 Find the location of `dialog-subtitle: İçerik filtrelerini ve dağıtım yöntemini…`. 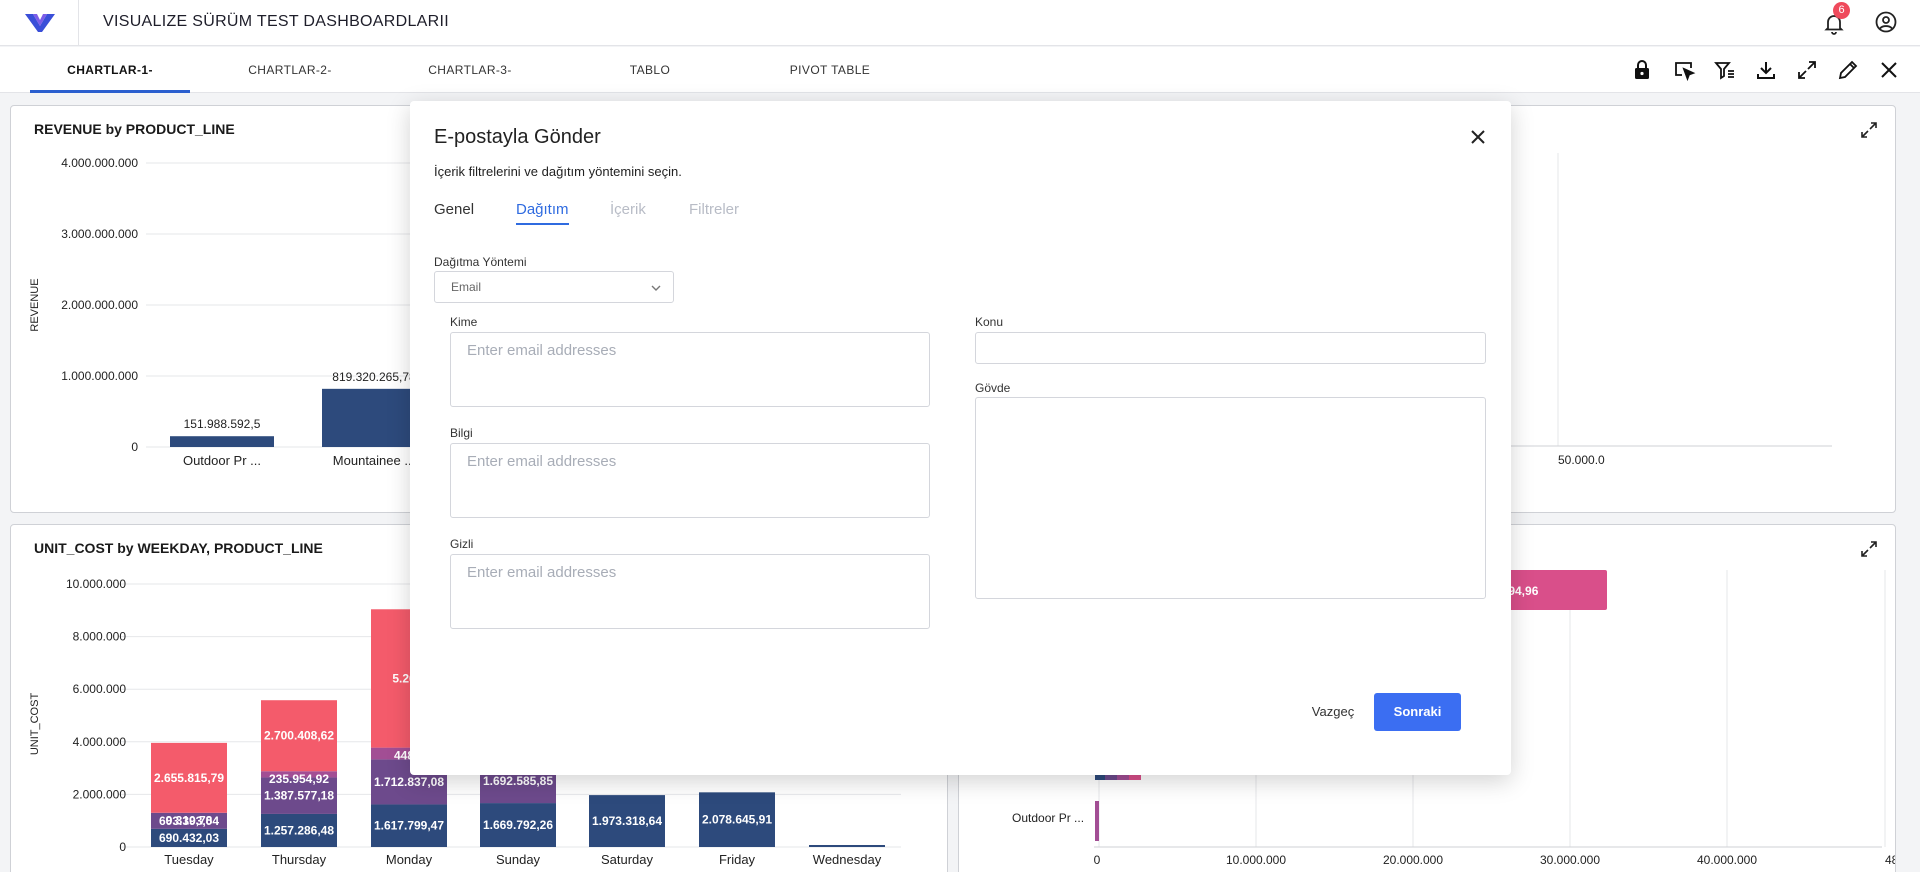

dialog-subtitle: İçerik filtrelerini ve dağıtım yöntemini… is located at coordinates (558, 171).